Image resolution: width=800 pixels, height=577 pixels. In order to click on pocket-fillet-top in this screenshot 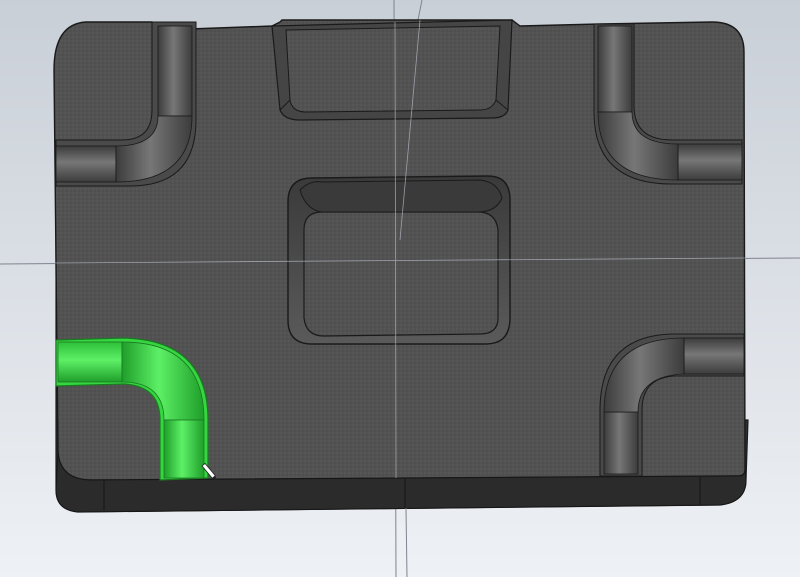, I will do `click(401, 196)`.